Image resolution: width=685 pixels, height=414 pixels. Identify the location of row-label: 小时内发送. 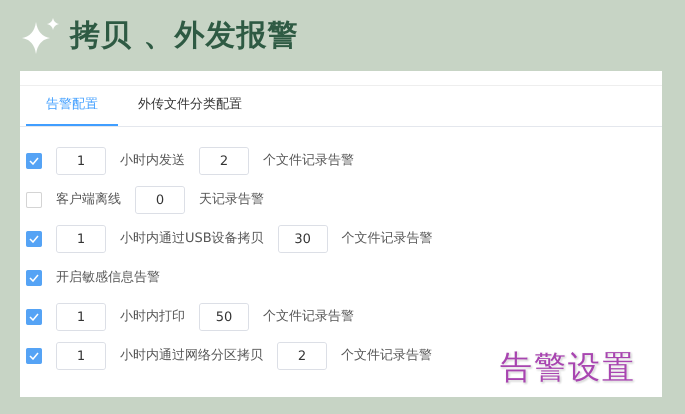
(152, 161).